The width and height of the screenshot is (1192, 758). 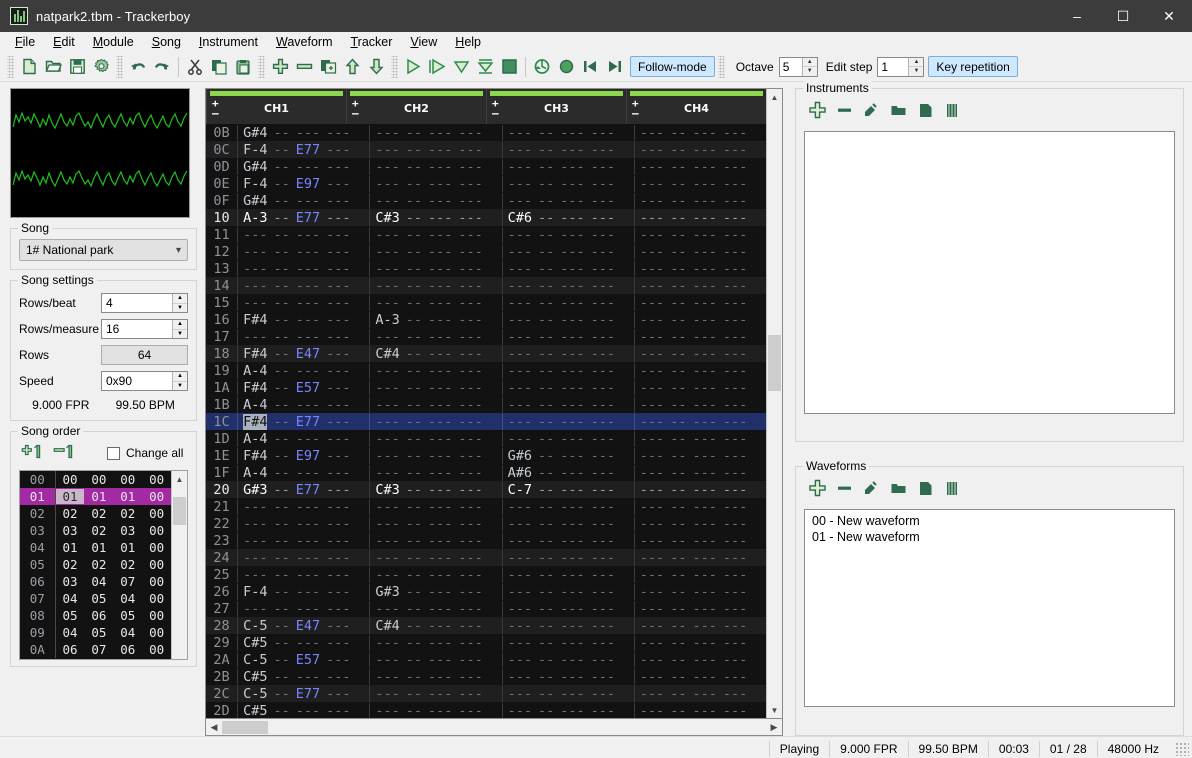 I want to click on prev-pattern-icon, so click(x=590, y=67).